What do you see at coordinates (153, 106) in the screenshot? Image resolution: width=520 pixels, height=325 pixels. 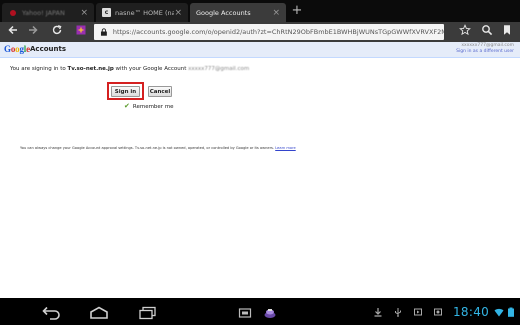 I see `remember-me-label: Remember me` at bounding box center [153, 106].